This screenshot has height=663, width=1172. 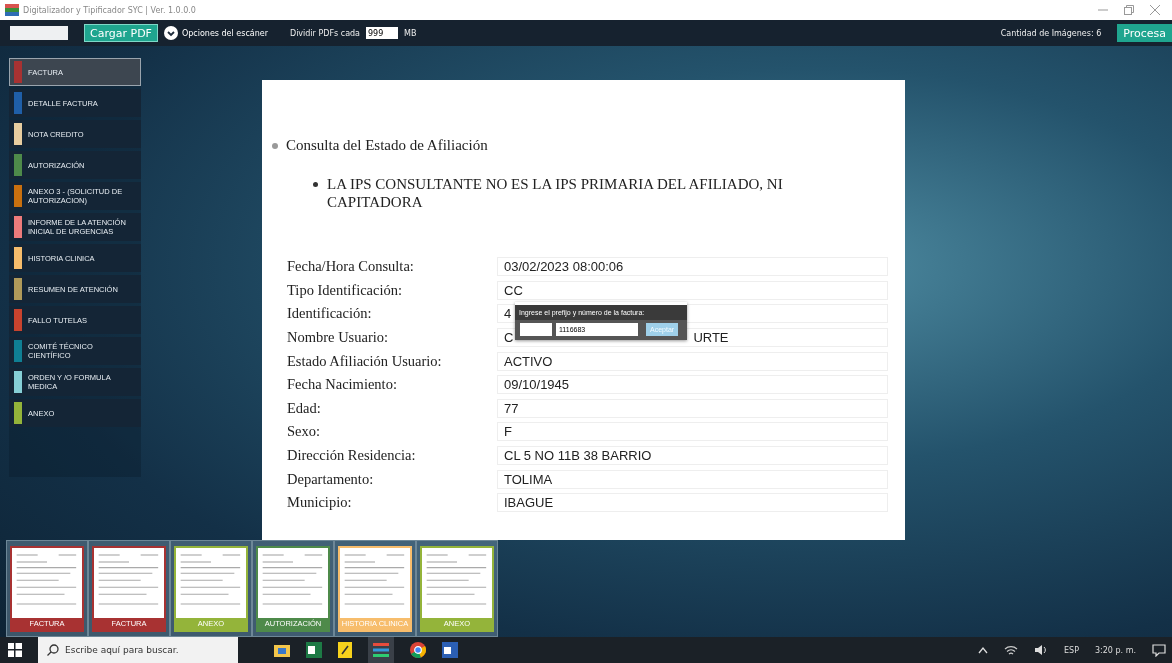 What do you see at coordinates (513, 290) in the screenshot?
I see `field-value: CC` at bounding box center [513, 290].